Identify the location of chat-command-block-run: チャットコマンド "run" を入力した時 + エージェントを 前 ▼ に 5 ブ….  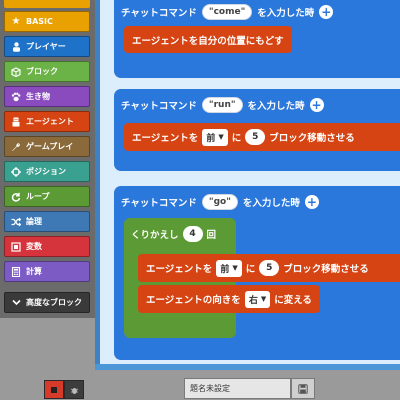
(257, 130).